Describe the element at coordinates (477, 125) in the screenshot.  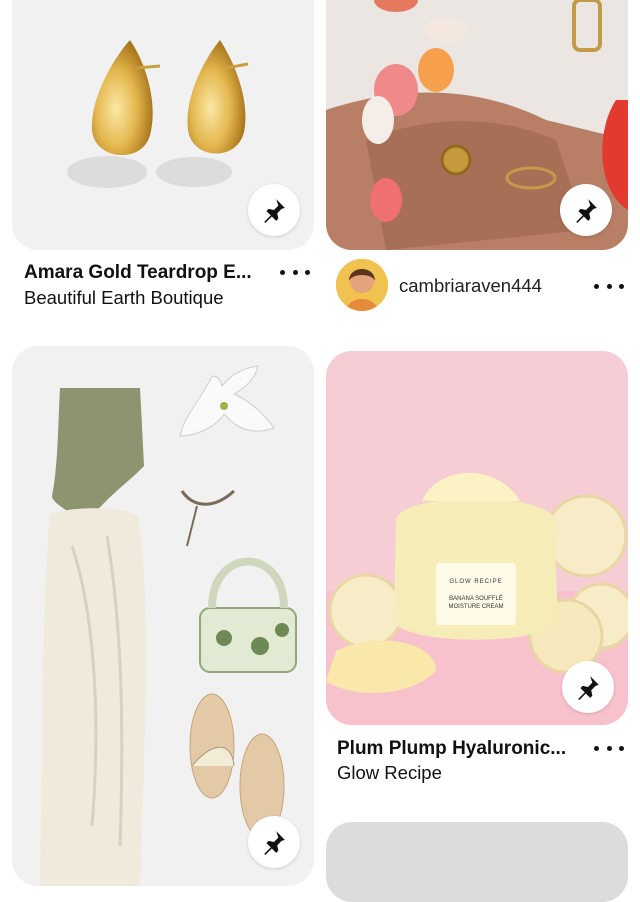
I see `pin-image-nails` at that location.